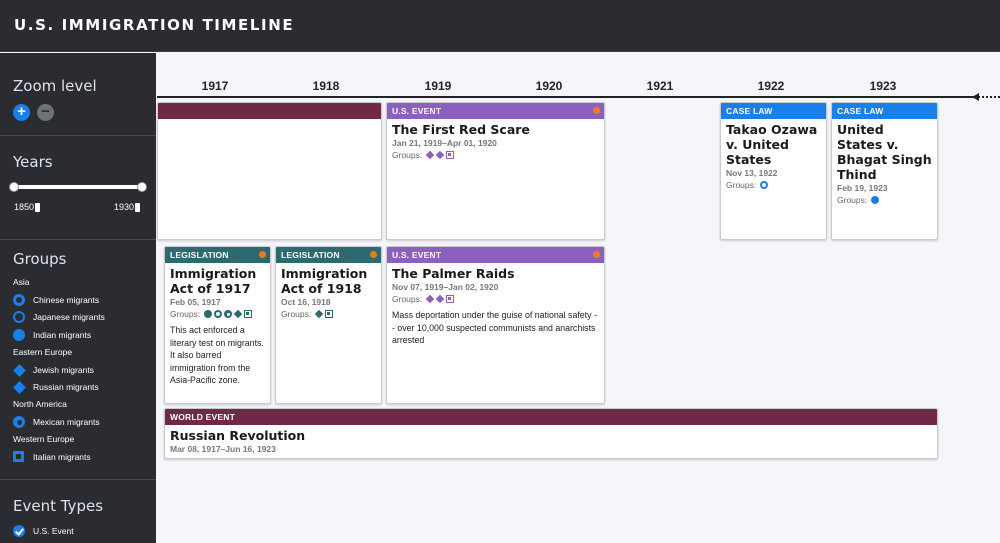  I want to click on group-item-jewish: Jewish migrants, so click(53, 370).